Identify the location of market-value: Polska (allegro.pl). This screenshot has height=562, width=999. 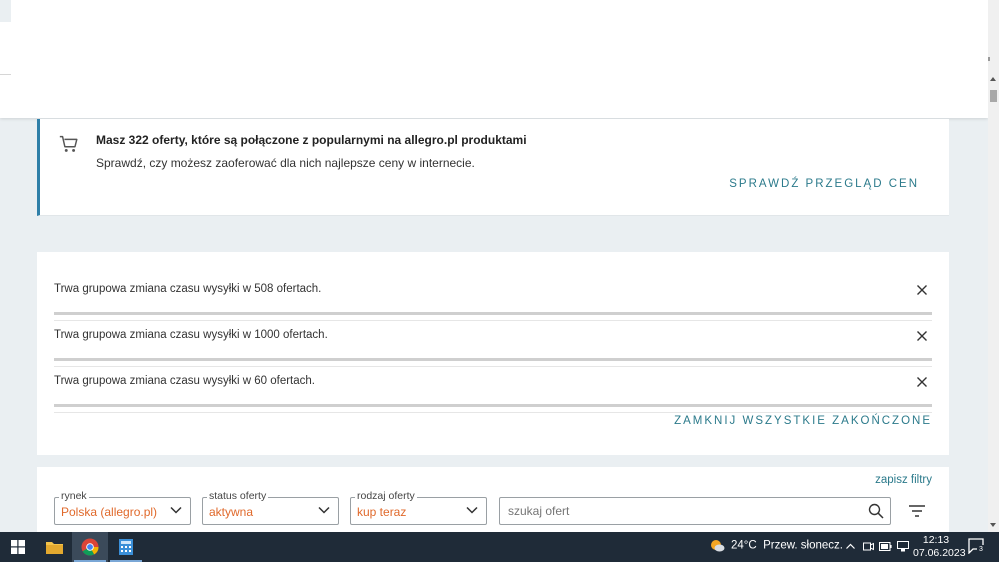
(109, 512).